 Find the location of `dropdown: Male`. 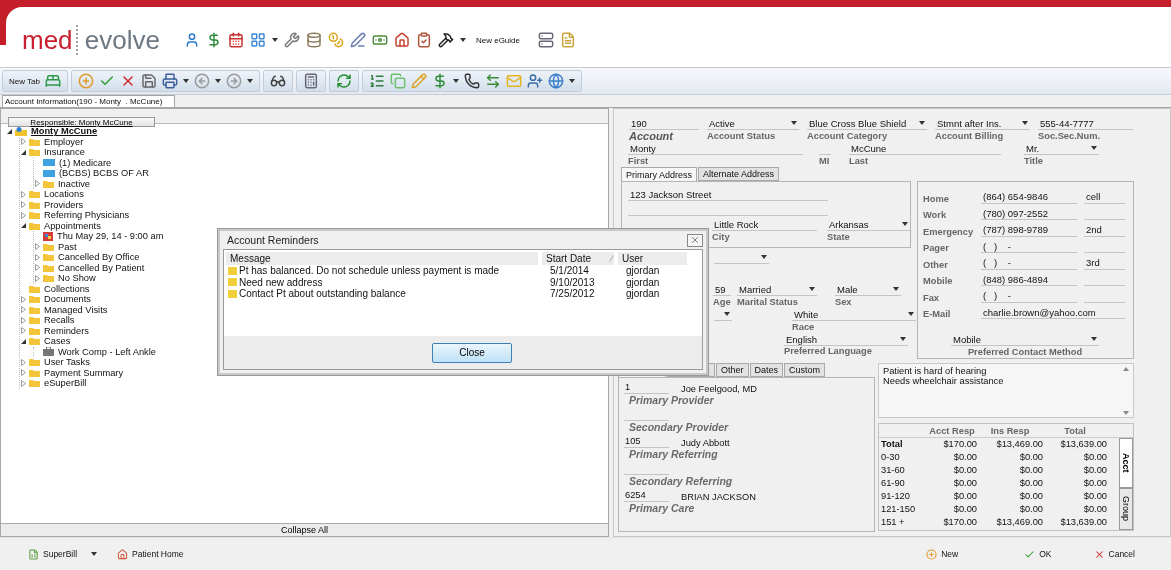

dropdown: Male is located at coordinates (868, 289).